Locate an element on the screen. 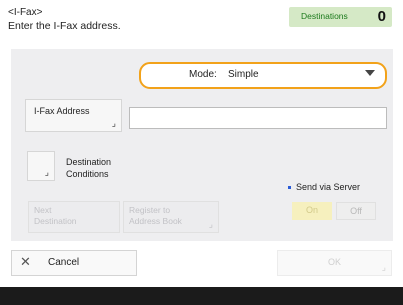 This screenshot has width=403, height=305. ok-button: OK ⌟ is located at coordinates (334, 263).